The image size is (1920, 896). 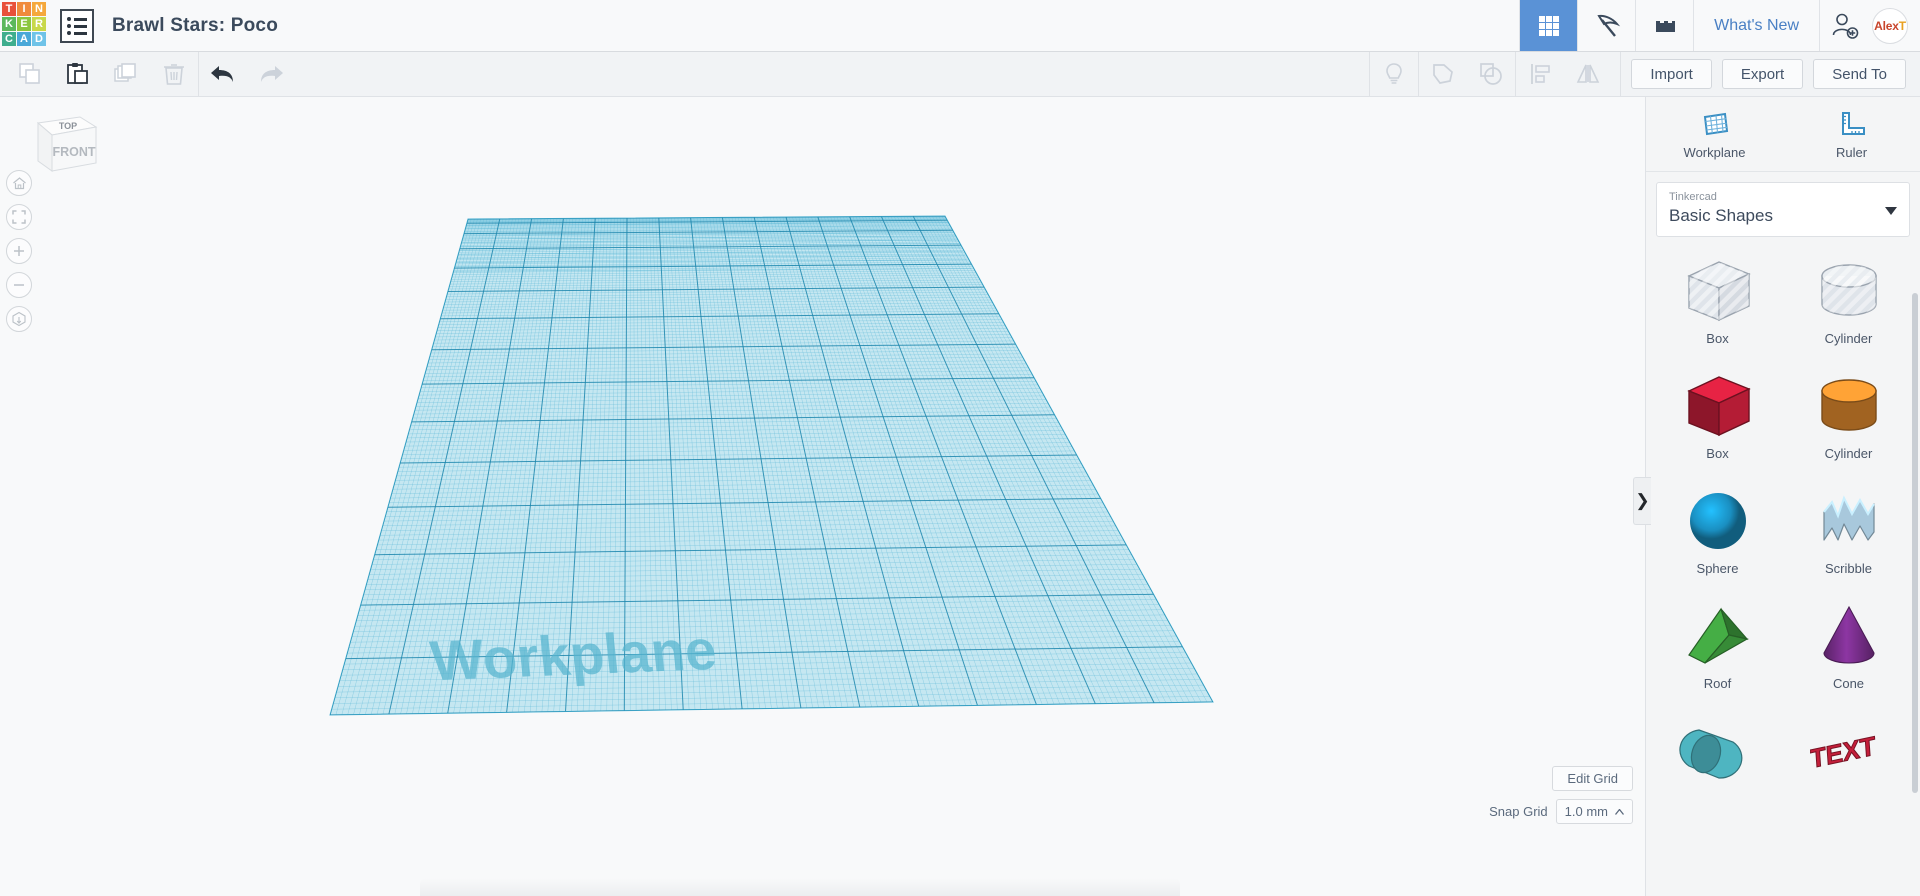 I want to click on shape-rounded-roof, so click(x=1717, y=762).